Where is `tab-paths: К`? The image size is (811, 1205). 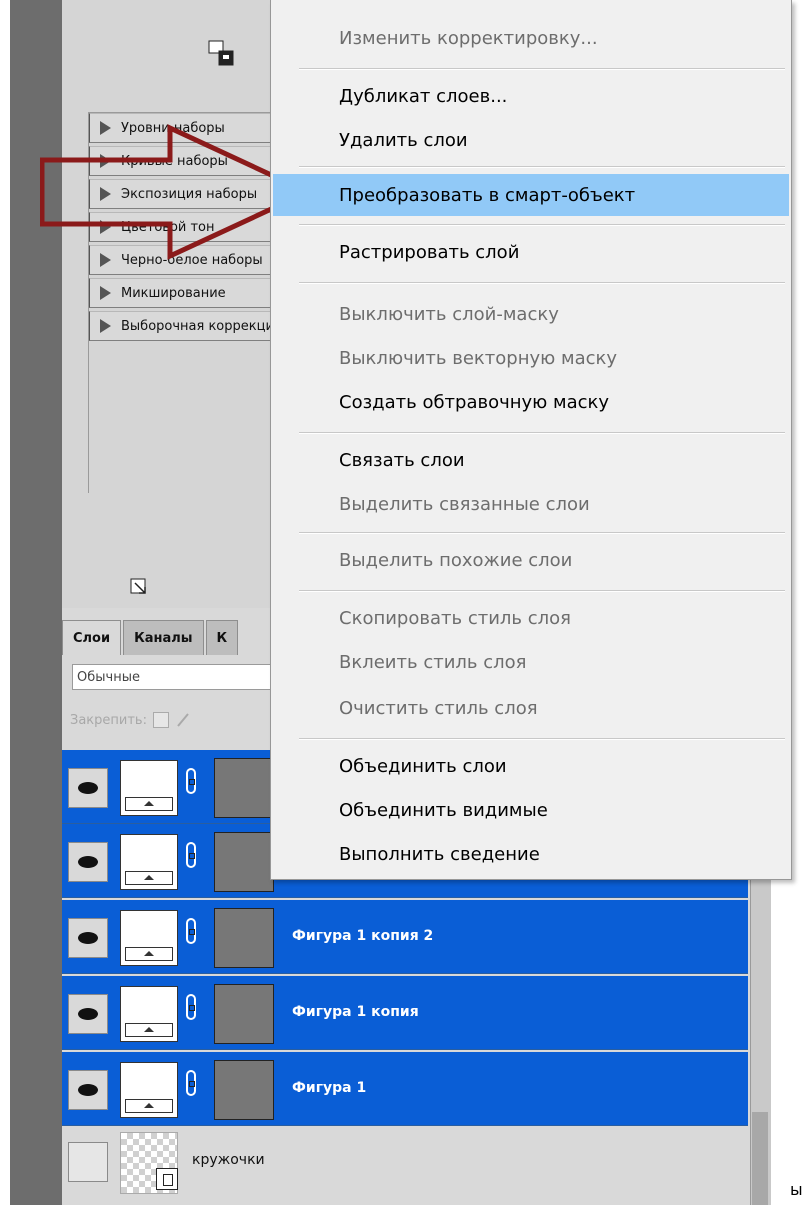 tab-paths: К is located at coordinates (222, 637).